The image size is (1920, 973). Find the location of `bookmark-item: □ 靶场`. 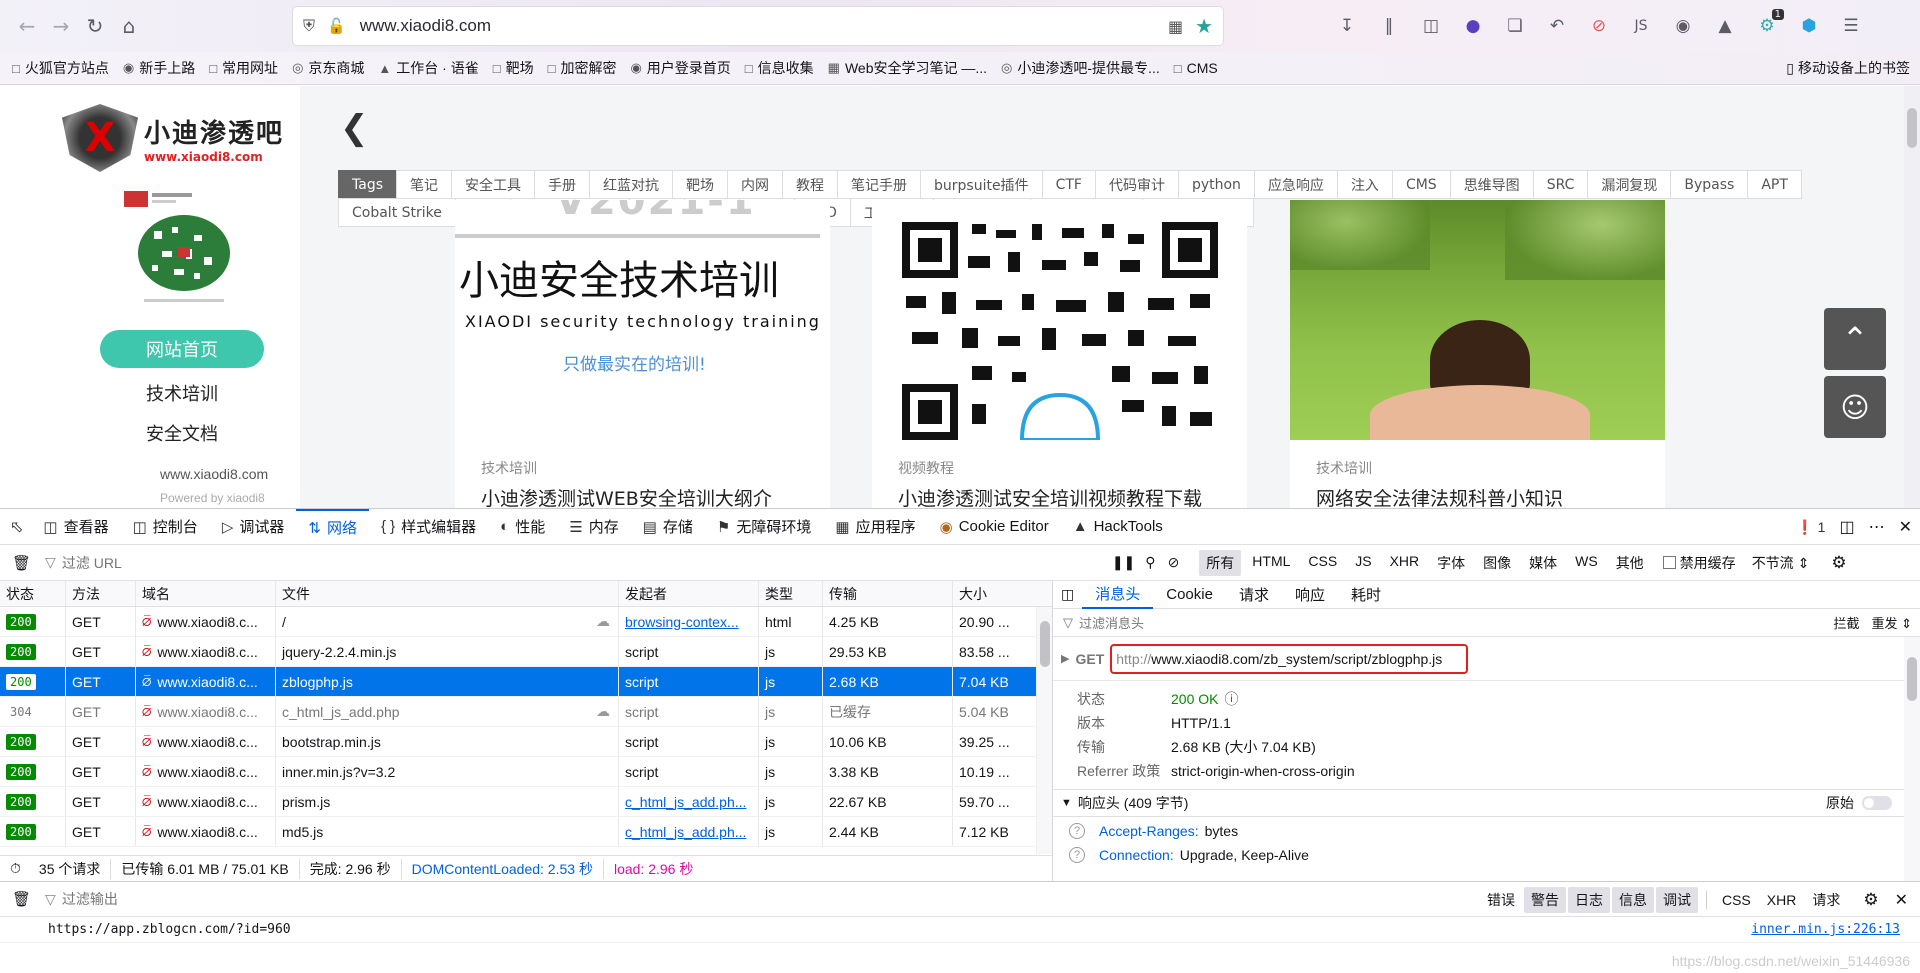

bookmark-item: □ 靶场 is located at coordinates (513, 68).